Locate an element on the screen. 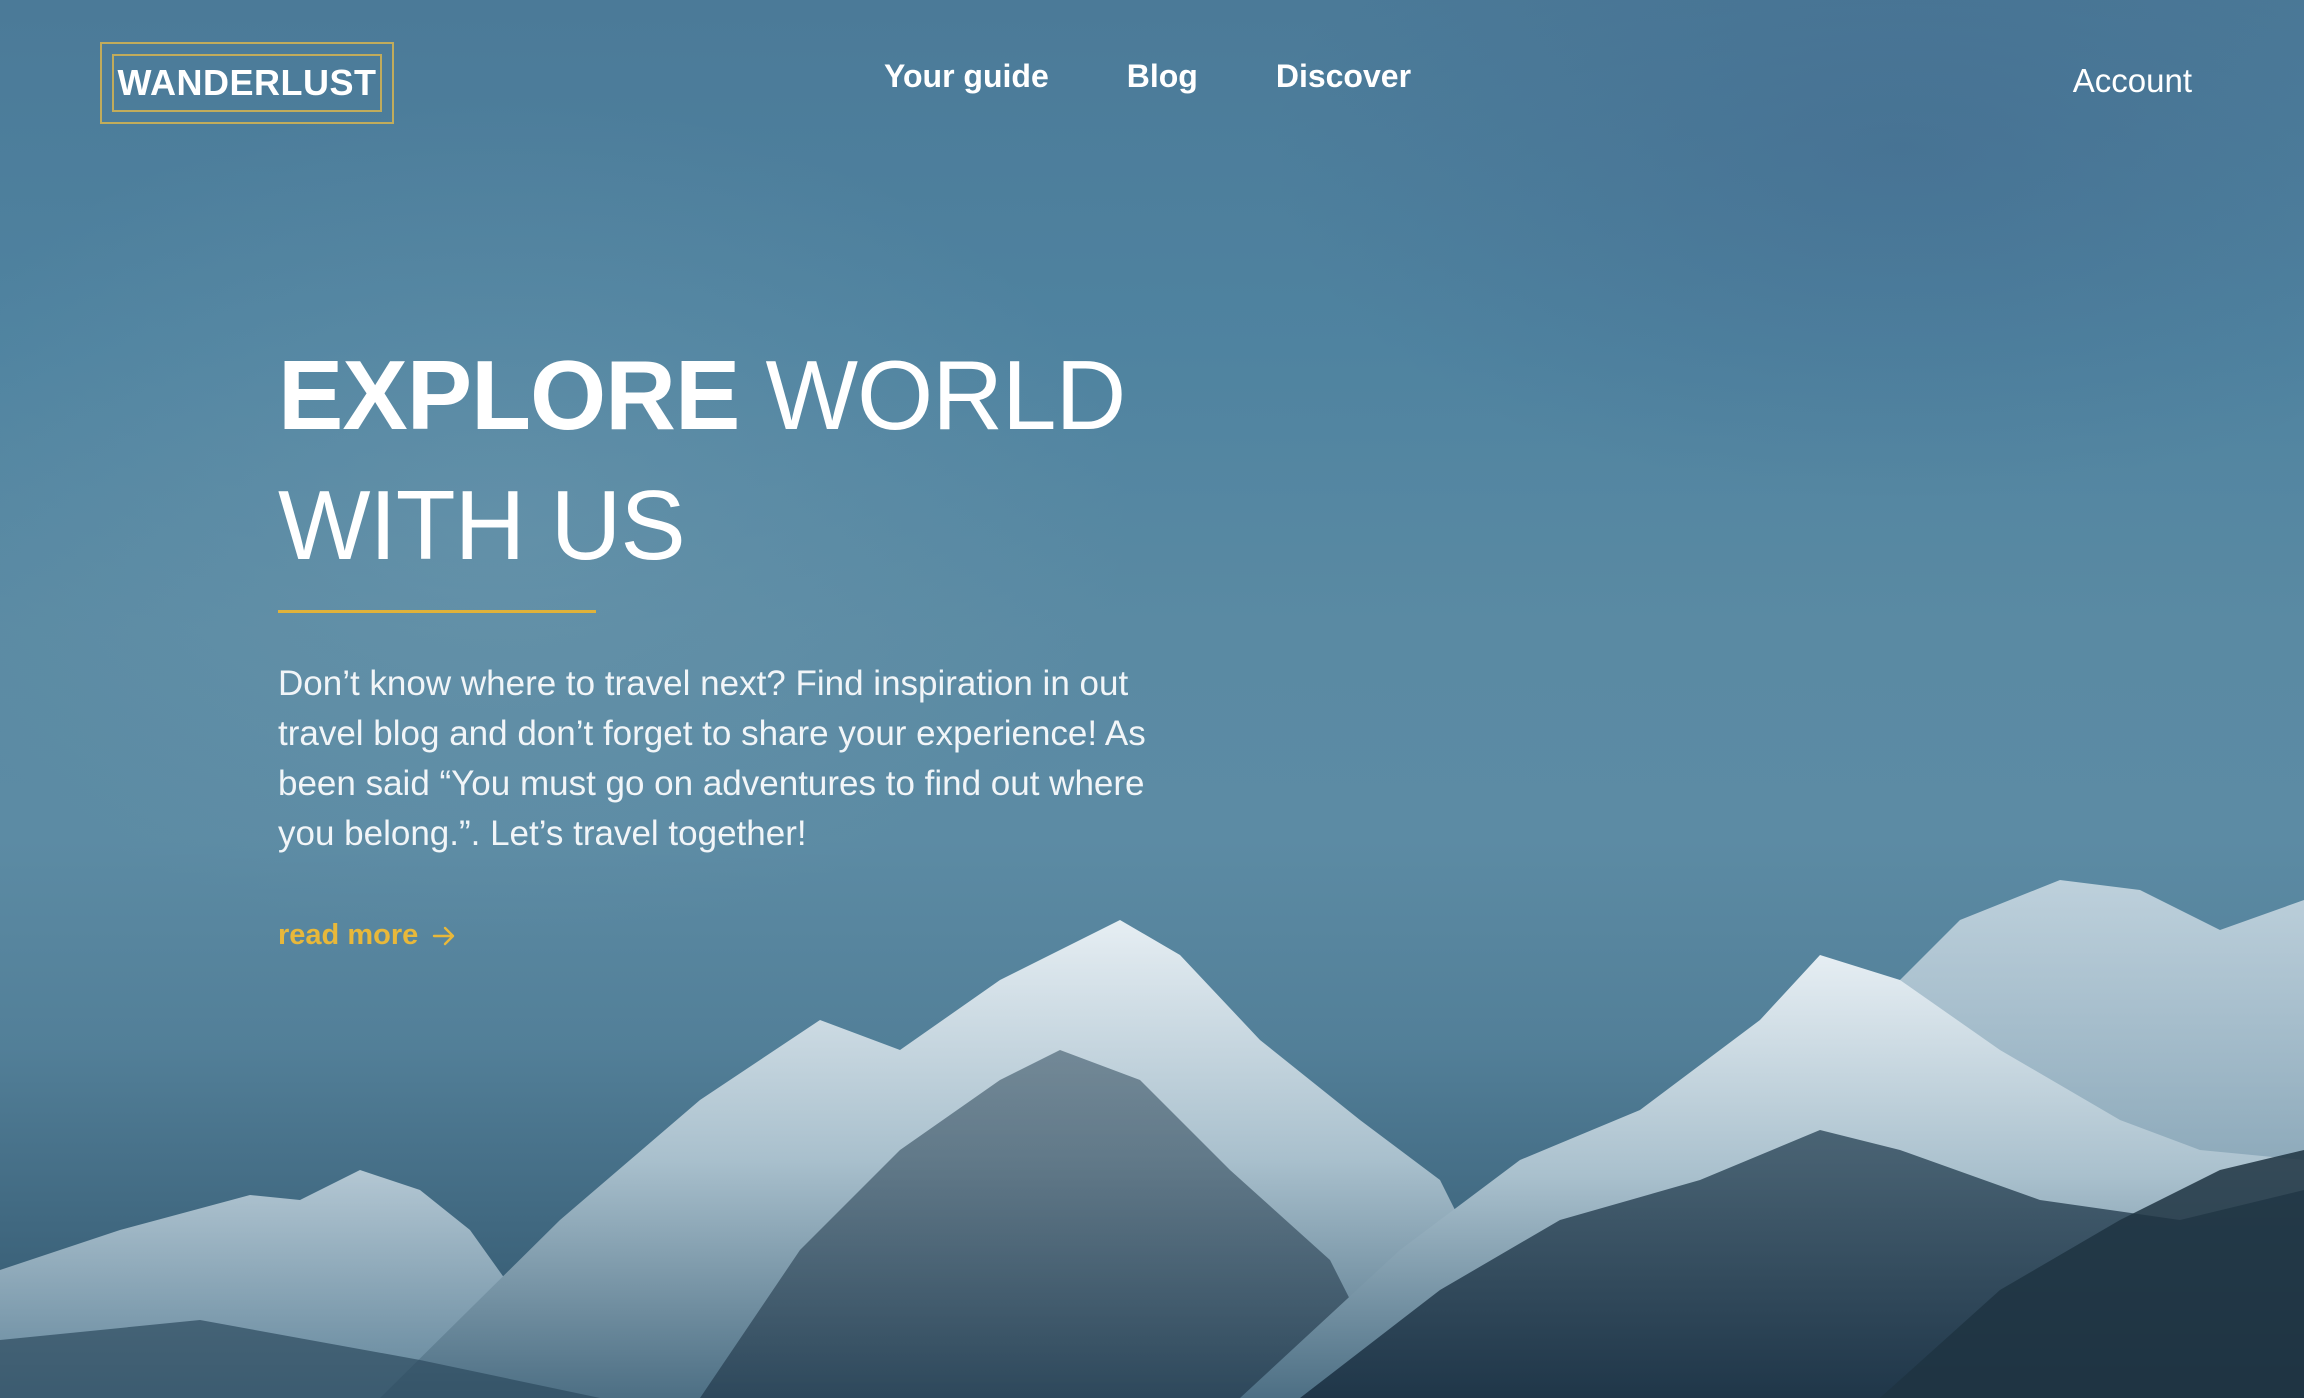 This screenshot has width=2304, height=1398. read-more-label: read more is located at coordinates (348, 935).